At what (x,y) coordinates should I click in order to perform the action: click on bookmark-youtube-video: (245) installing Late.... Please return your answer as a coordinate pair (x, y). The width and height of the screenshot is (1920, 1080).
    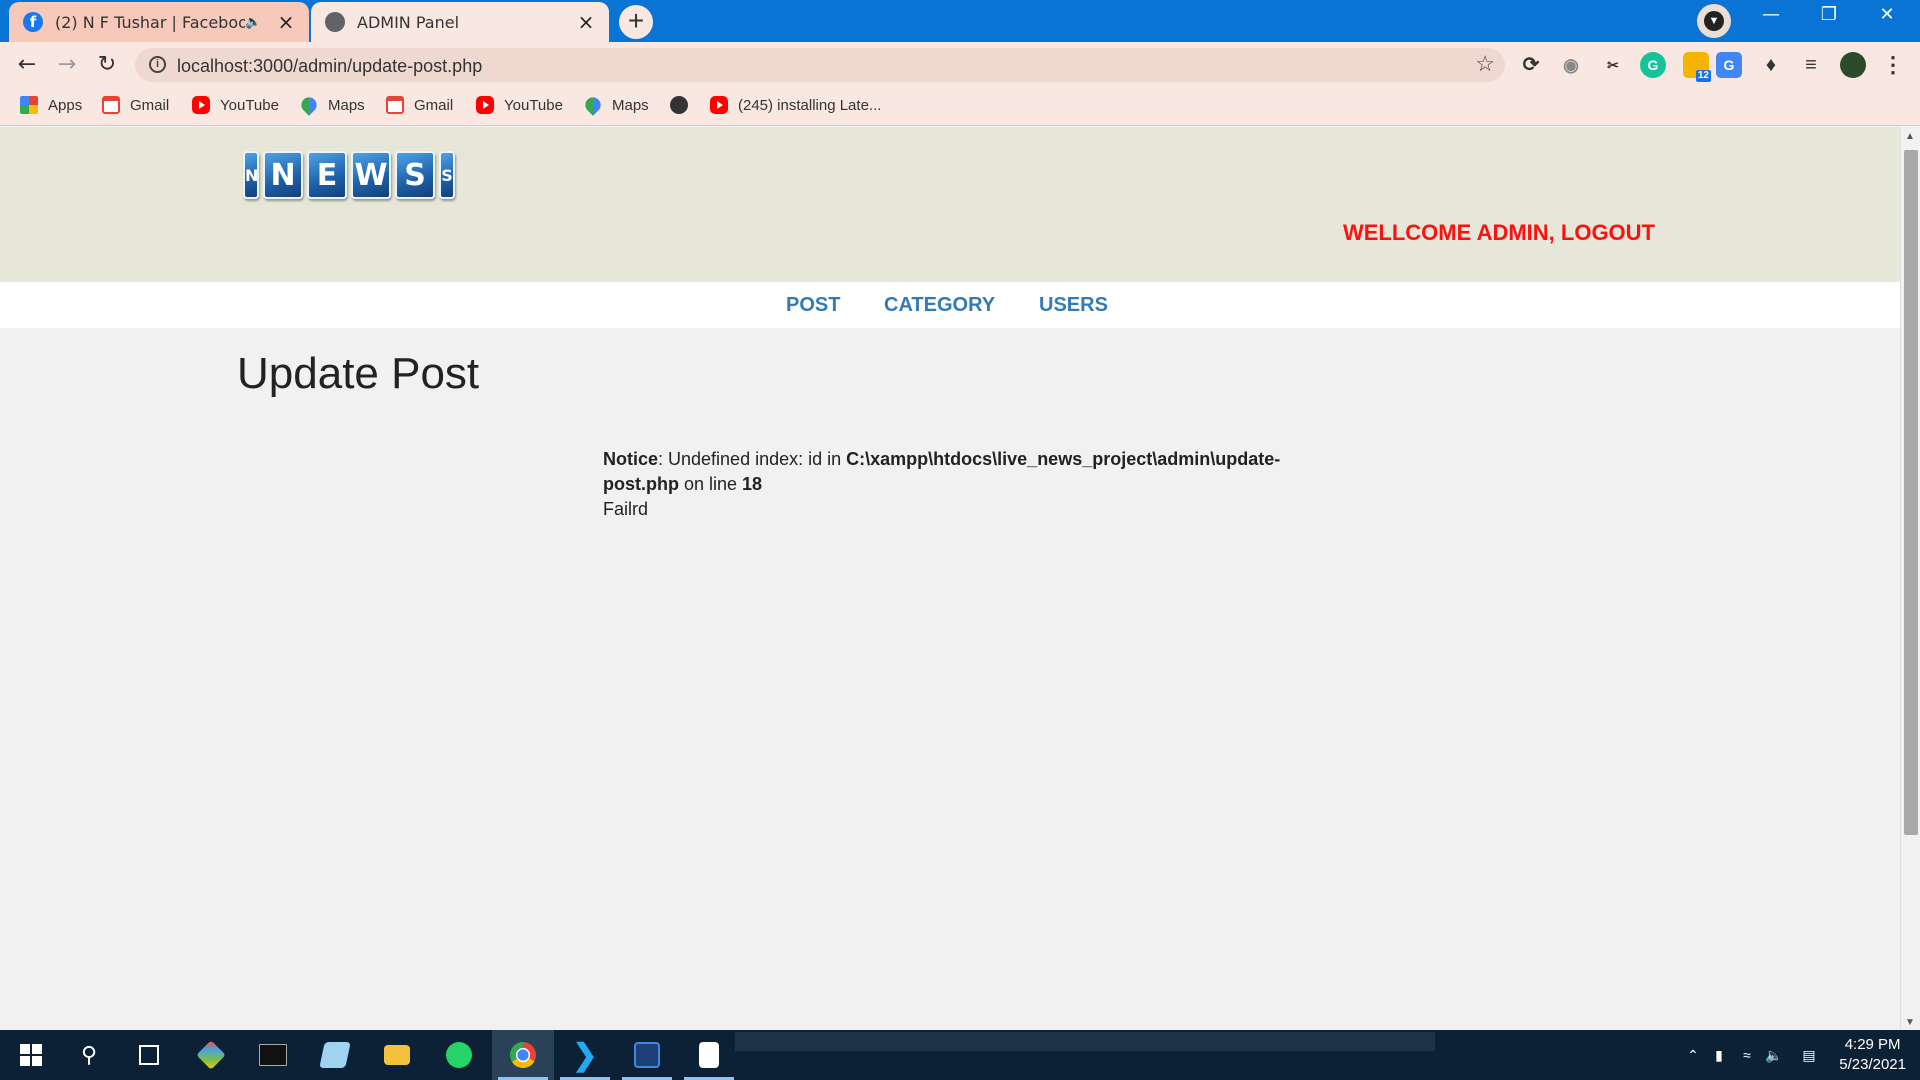
    Looking at the image, I should click on (795, 105).